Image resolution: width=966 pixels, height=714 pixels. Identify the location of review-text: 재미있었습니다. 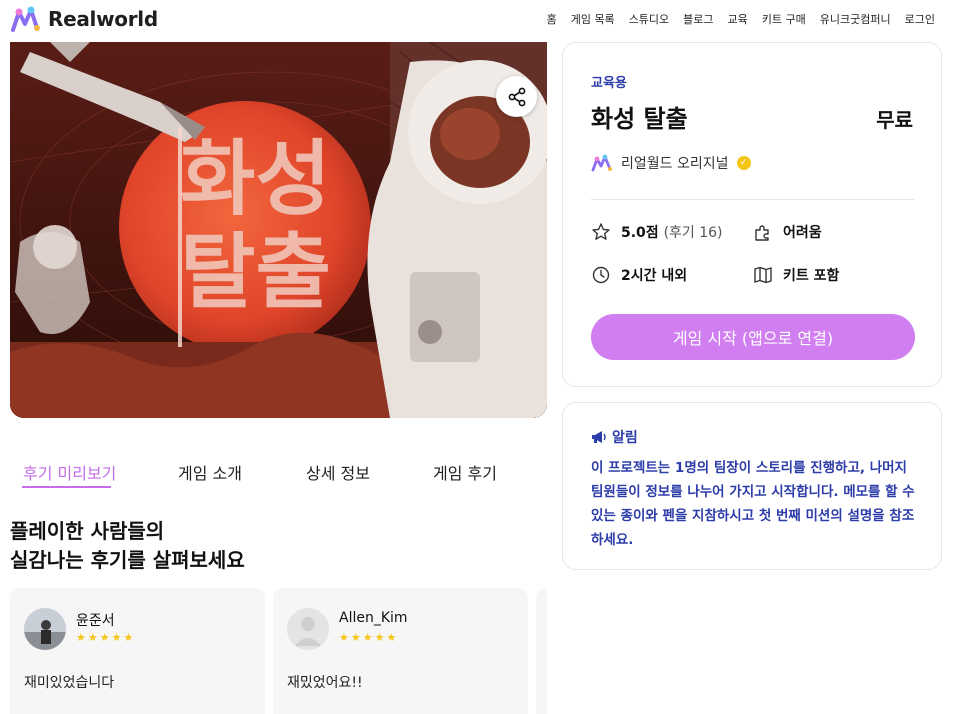
(69, 683).